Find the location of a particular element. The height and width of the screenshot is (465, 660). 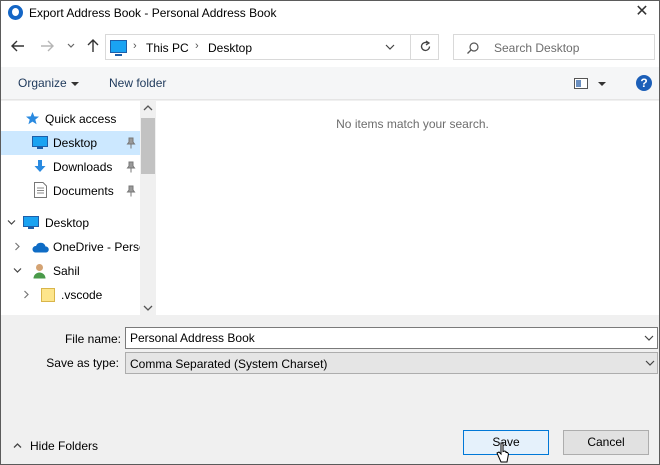

nav-item-vscode: .vscode is located at coordinates (70, 295).